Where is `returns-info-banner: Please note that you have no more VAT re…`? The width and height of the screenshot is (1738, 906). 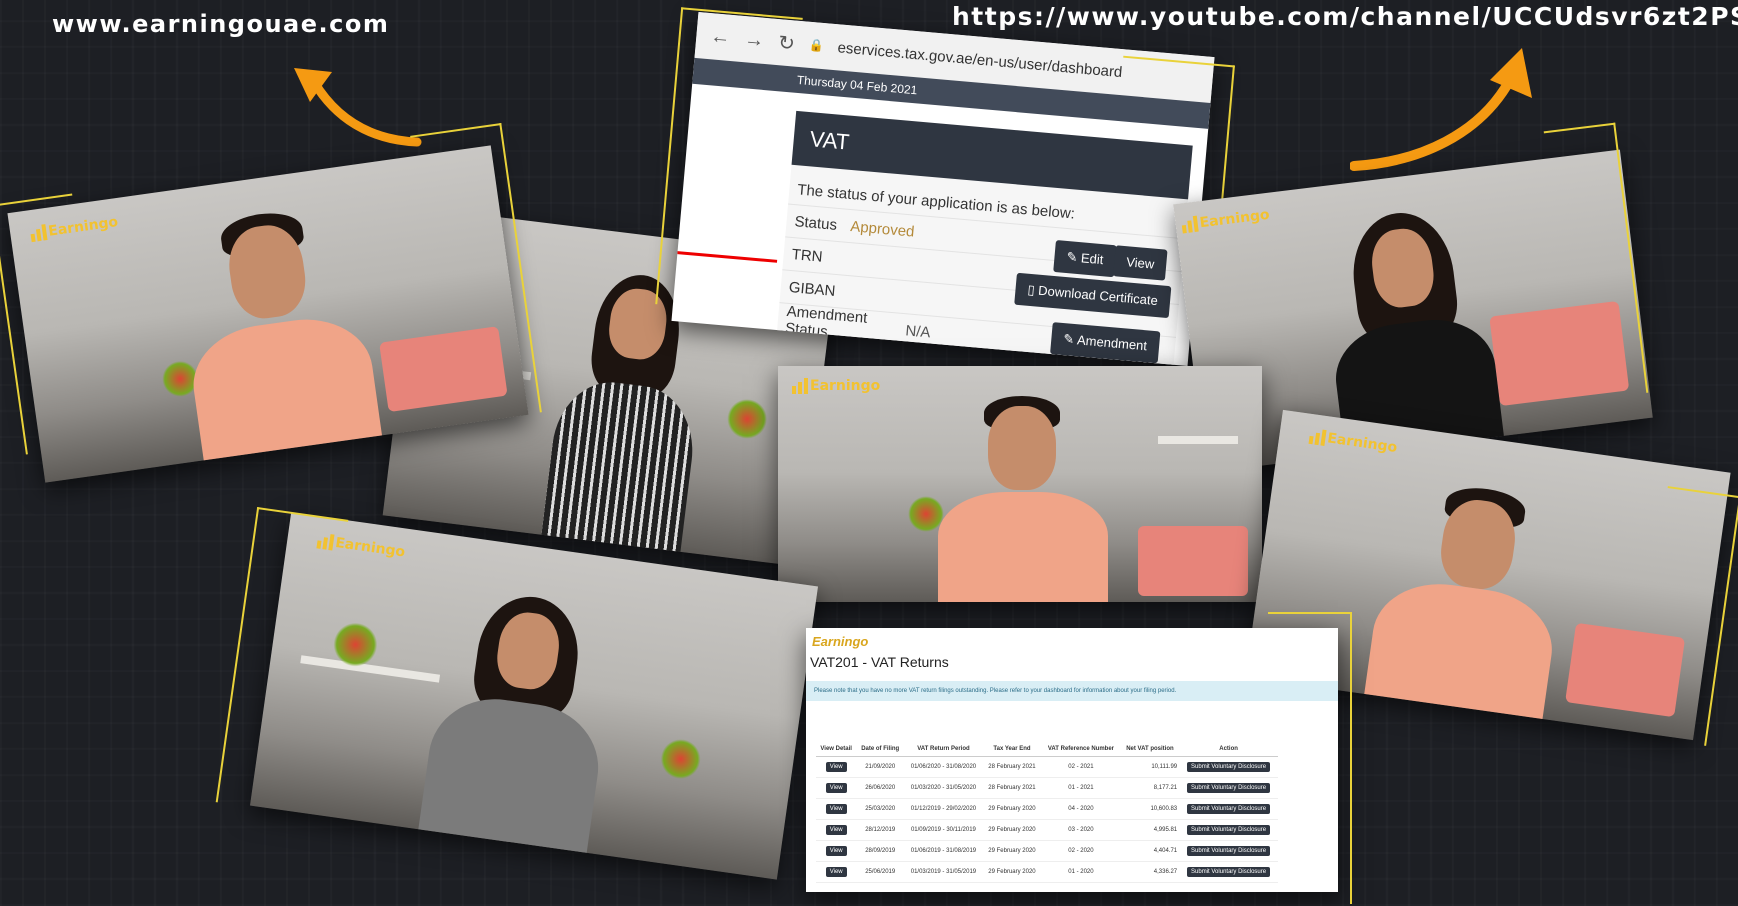 returns-info-banner: Please note that you have no more VAT re… is located at coordinates (1072, 691).